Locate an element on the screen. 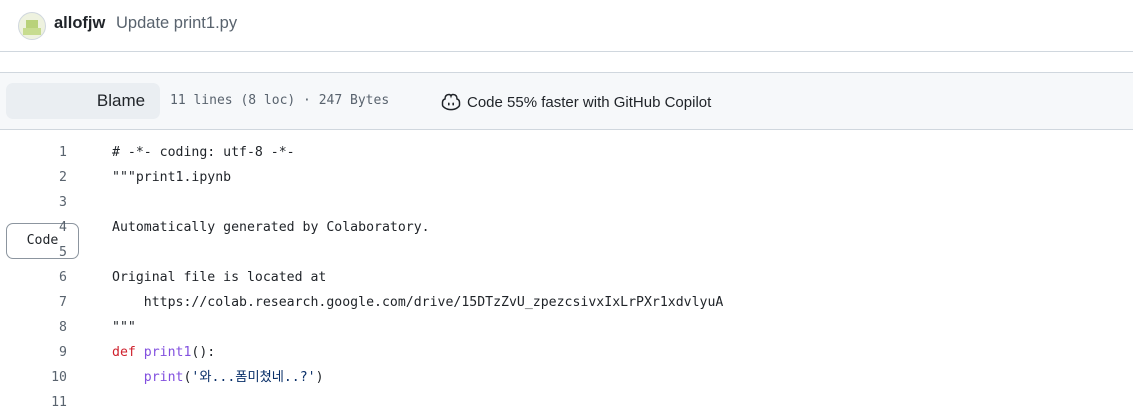 Image resolution: width=1133 pixels, height=417 pixels. code-line: 3 is located at coordinates (566, 202).